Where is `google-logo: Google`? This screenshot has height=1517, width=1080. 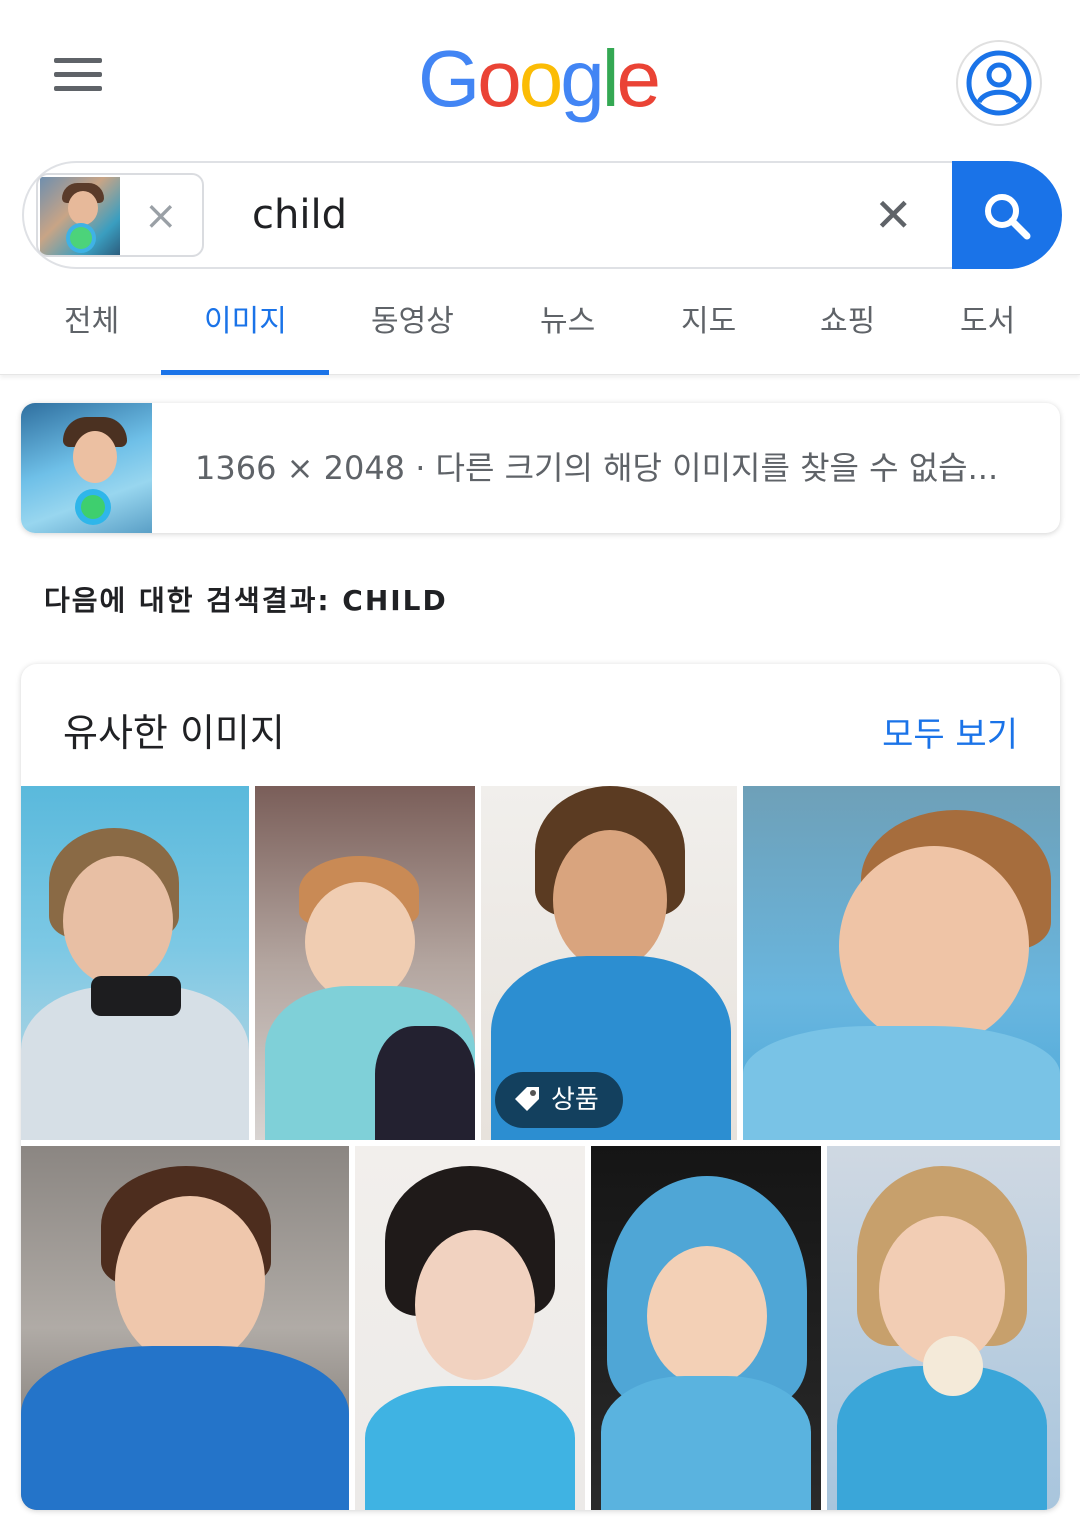
google-logo: Google is located at coordinates (539, 79).